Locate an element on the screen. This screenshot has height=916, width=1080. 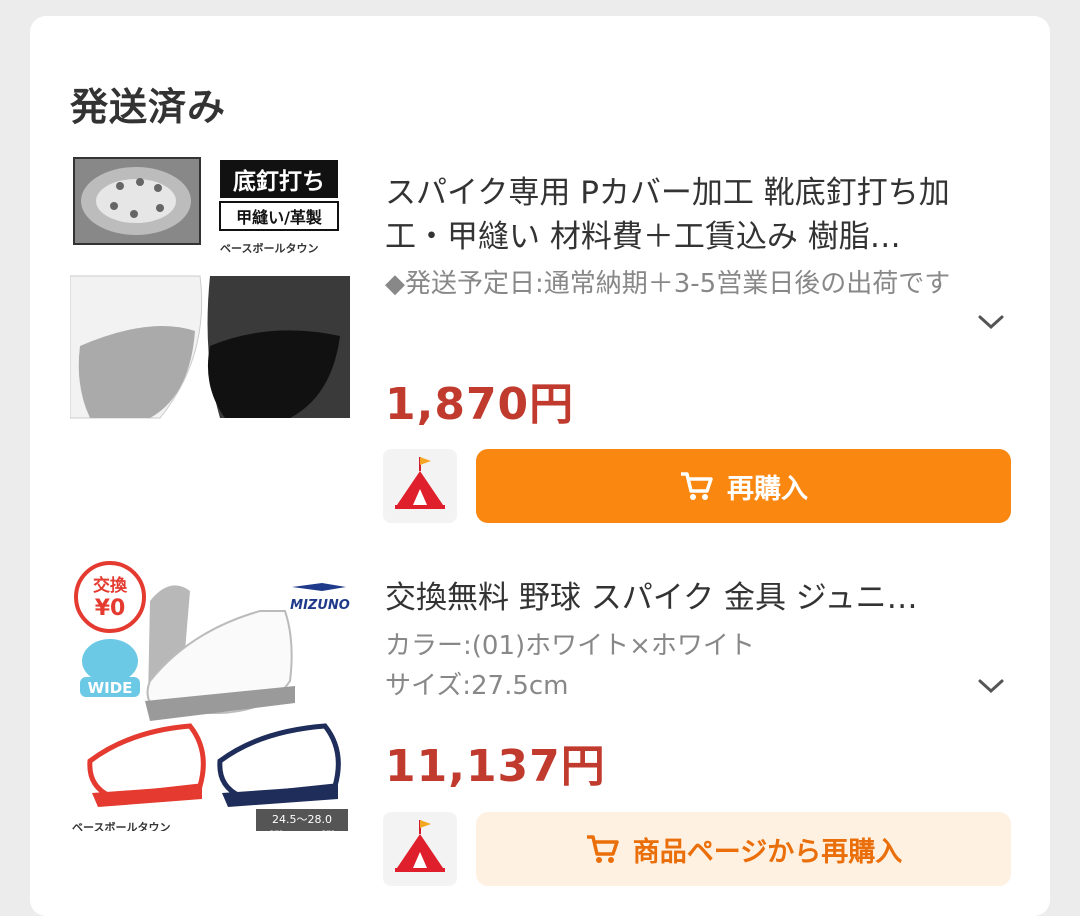
section-title: 発送済み is located at coordinates (148, 107).